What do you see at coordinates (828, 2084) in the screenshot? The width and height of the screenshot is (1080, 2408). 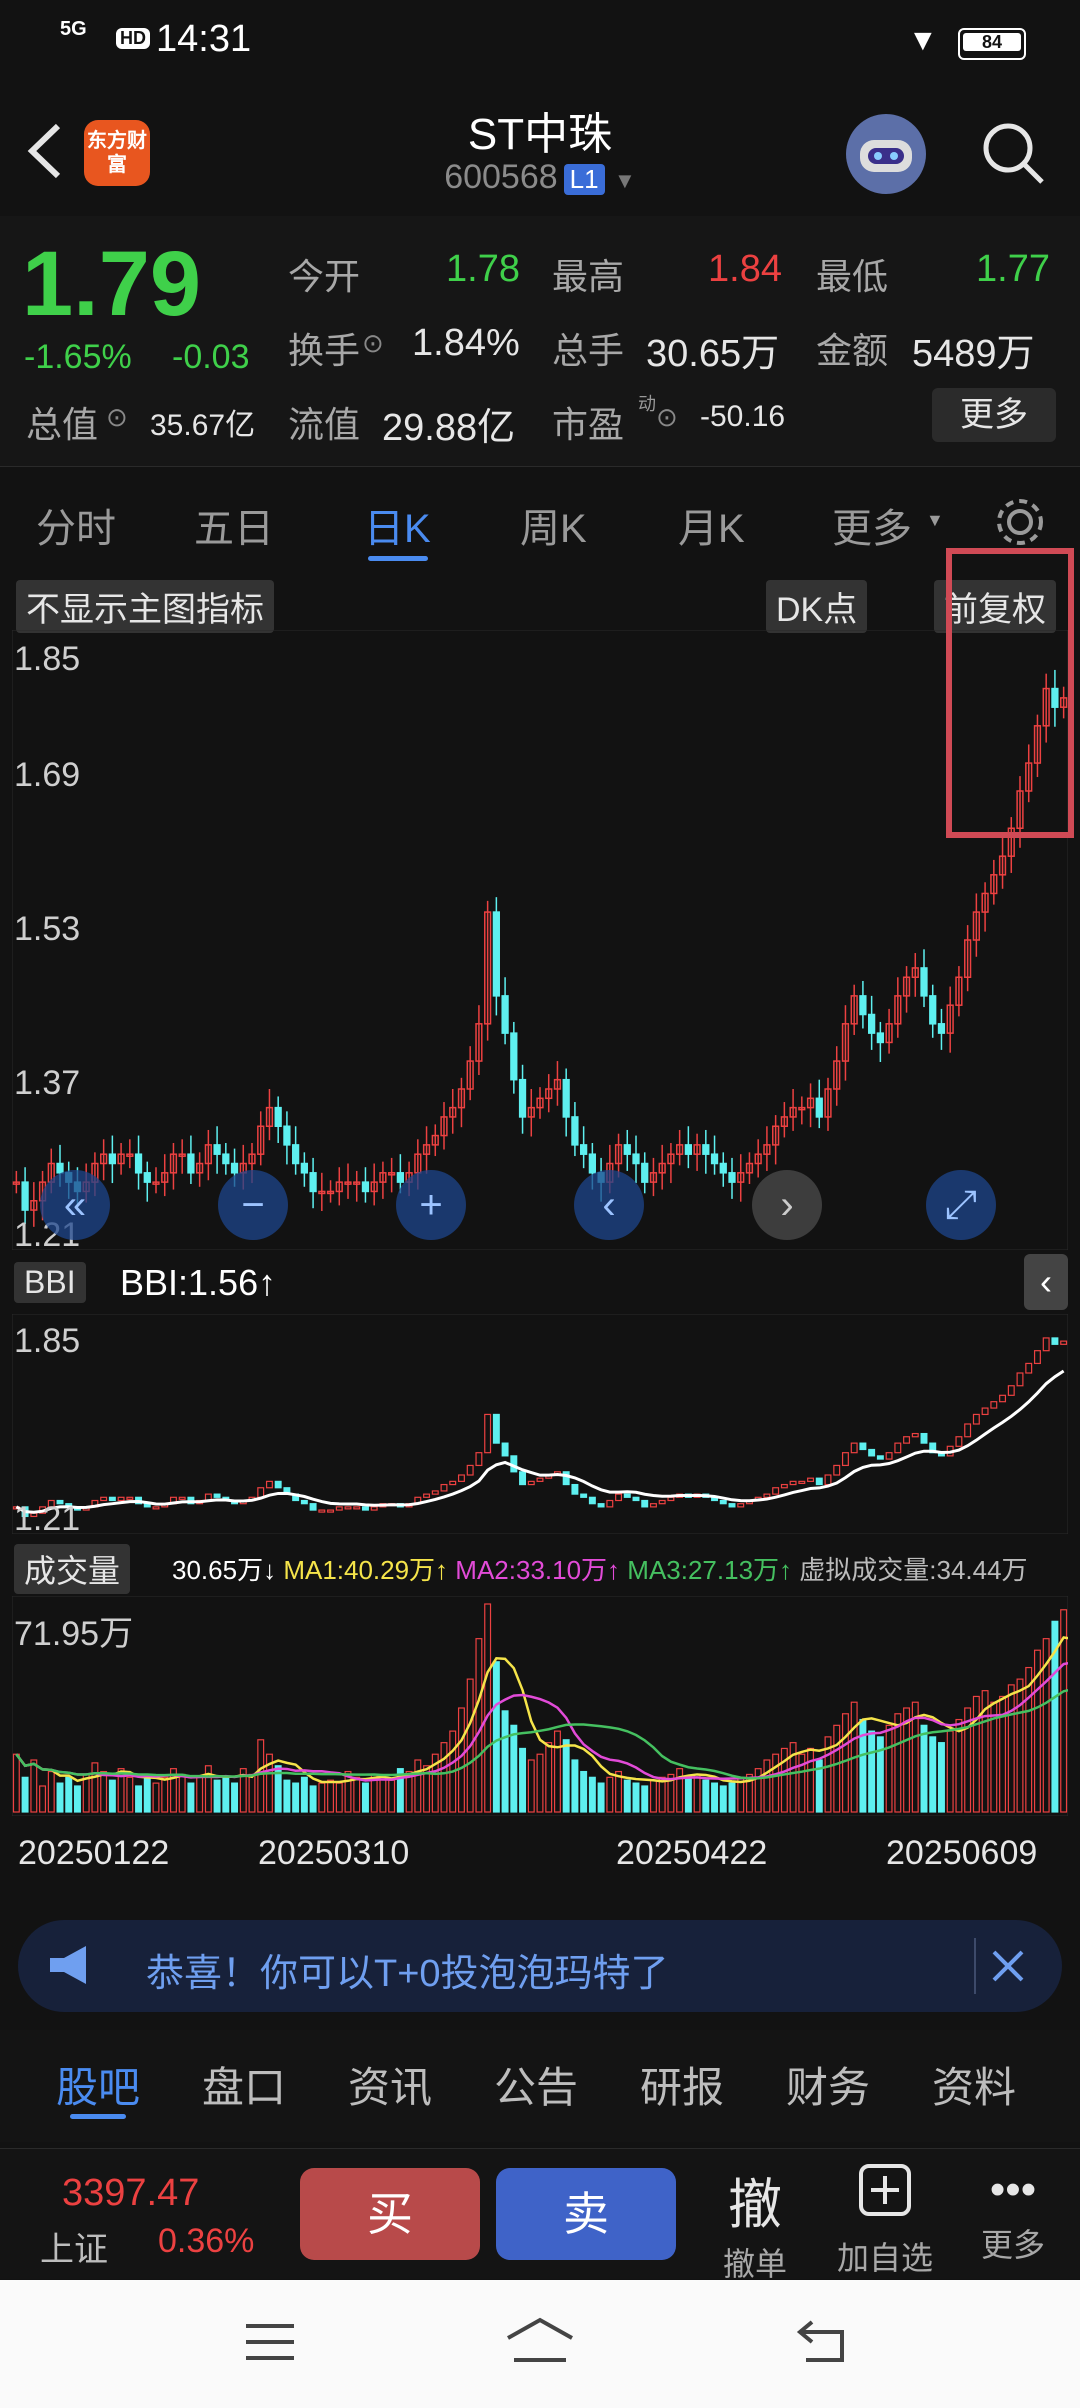 I see `tab-finance: 财务` at bounding box center [828, 2084].